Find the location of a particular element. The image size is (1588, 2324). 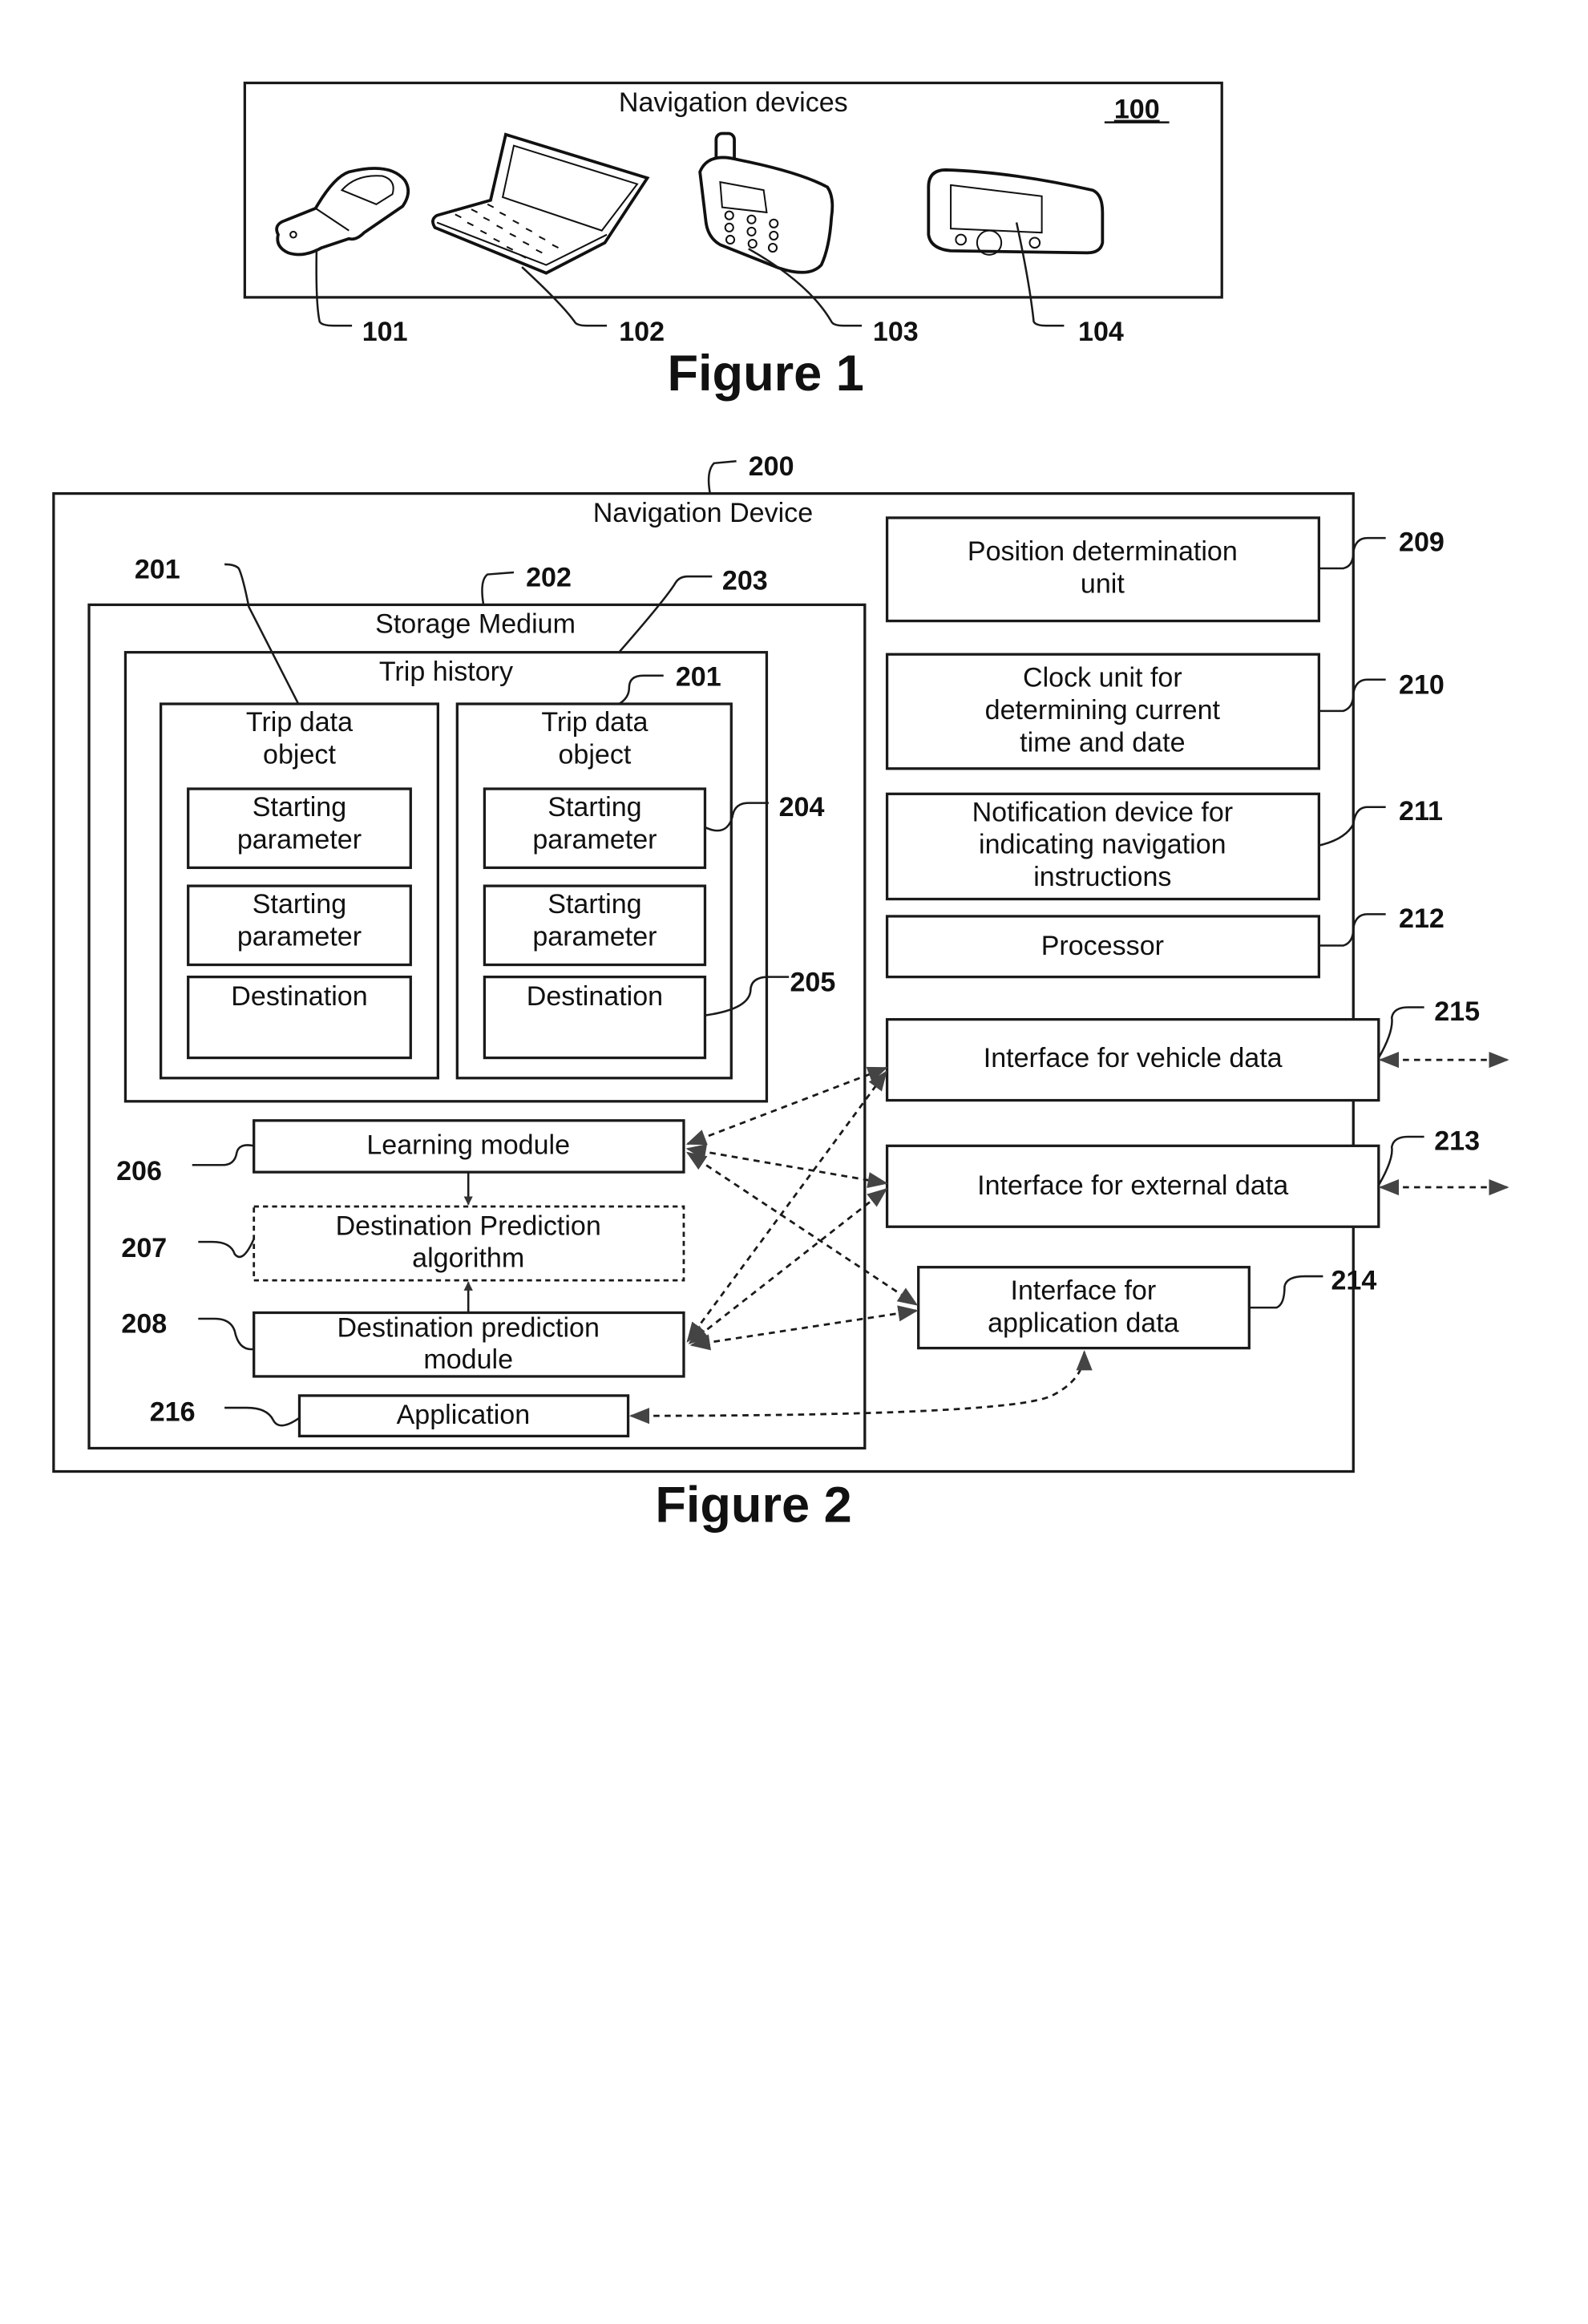

interface-external-data: Interface for external data is located at coordinates (1132, 1186).